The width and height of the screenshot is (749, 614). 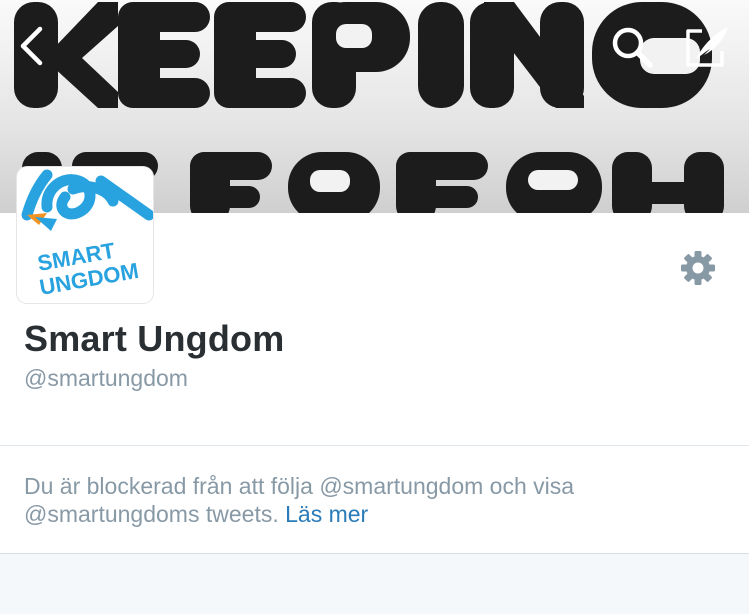 I want to click on search-button, so click(x=632, y=47).